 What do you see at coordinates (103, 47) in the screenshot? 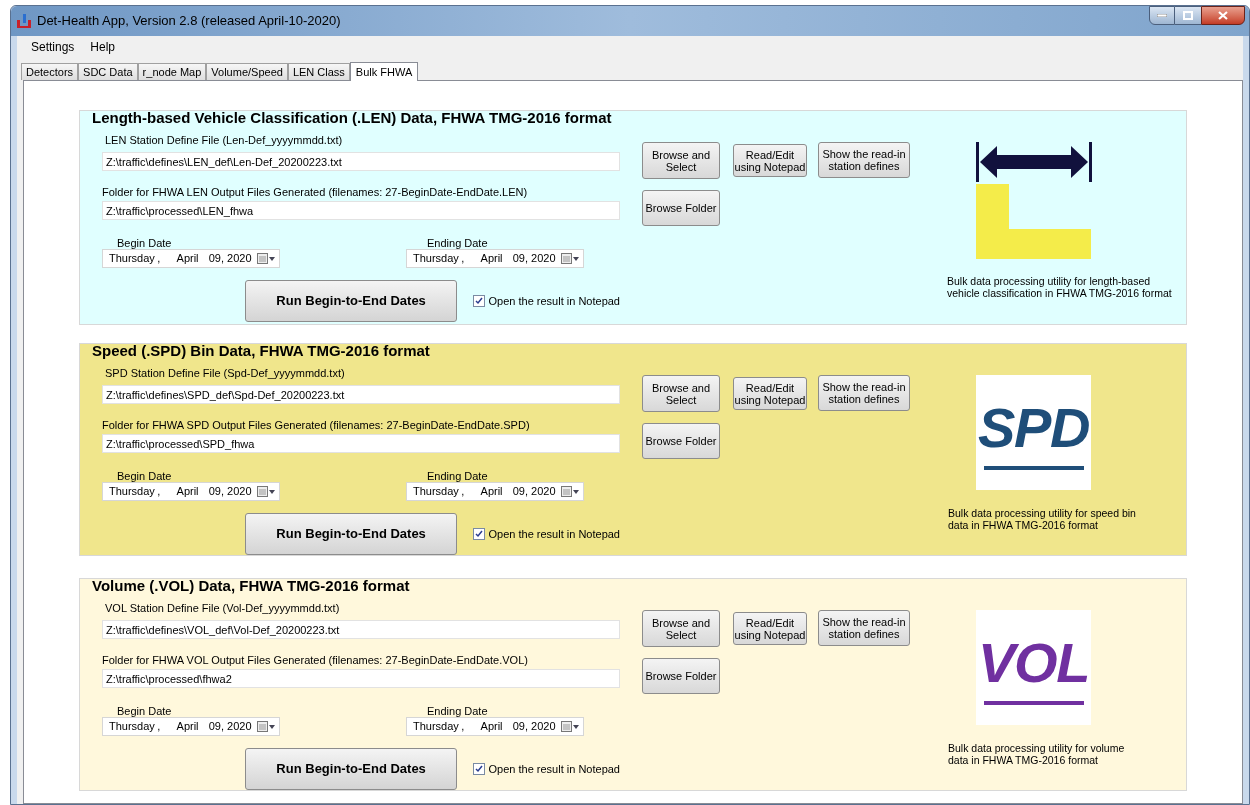
I see `menu-item: Help` at bounding box center [103, 47].